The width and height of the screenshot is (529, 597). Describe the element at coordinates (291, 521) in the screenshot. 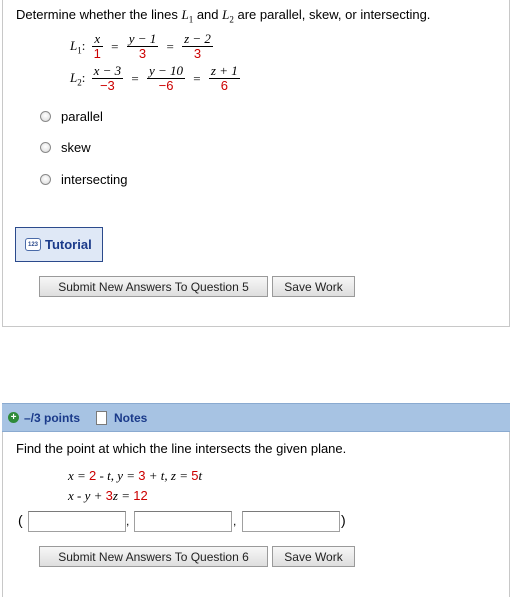

I see `answer-z-input` at that location.